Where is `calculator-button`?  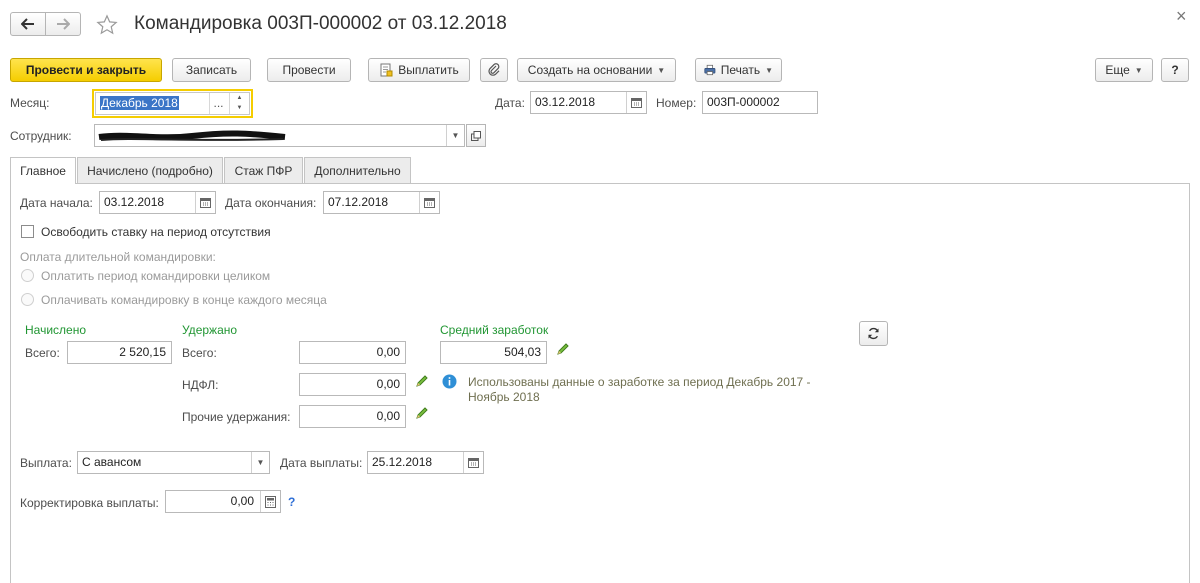
calculator-button is located at coordinates (270, 501).